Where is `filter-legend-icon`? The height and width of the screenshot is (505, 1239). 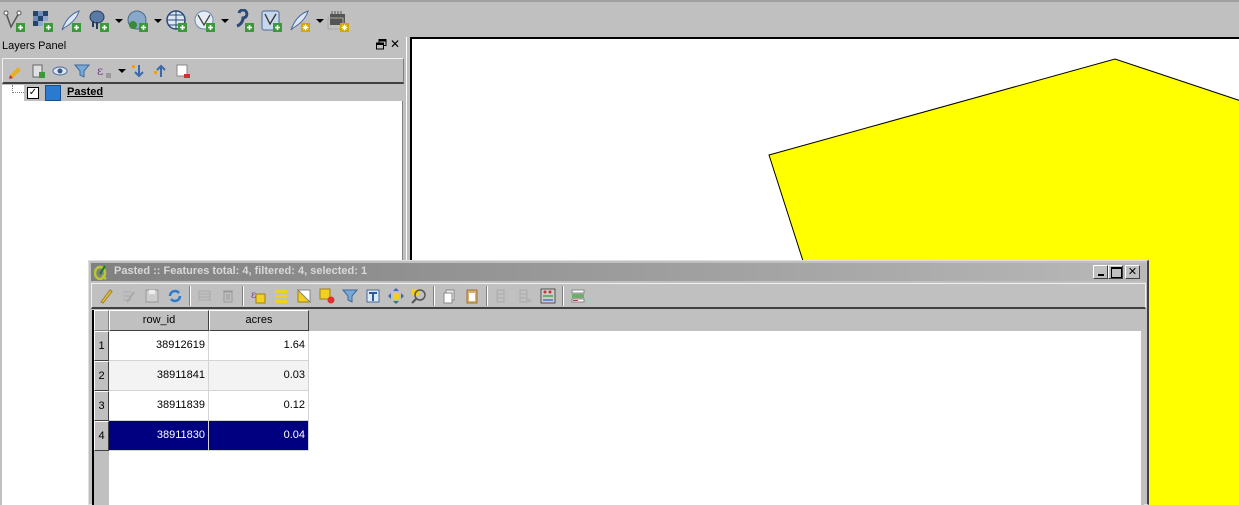
filter-legend-icon is located at coordinates (82, 71).